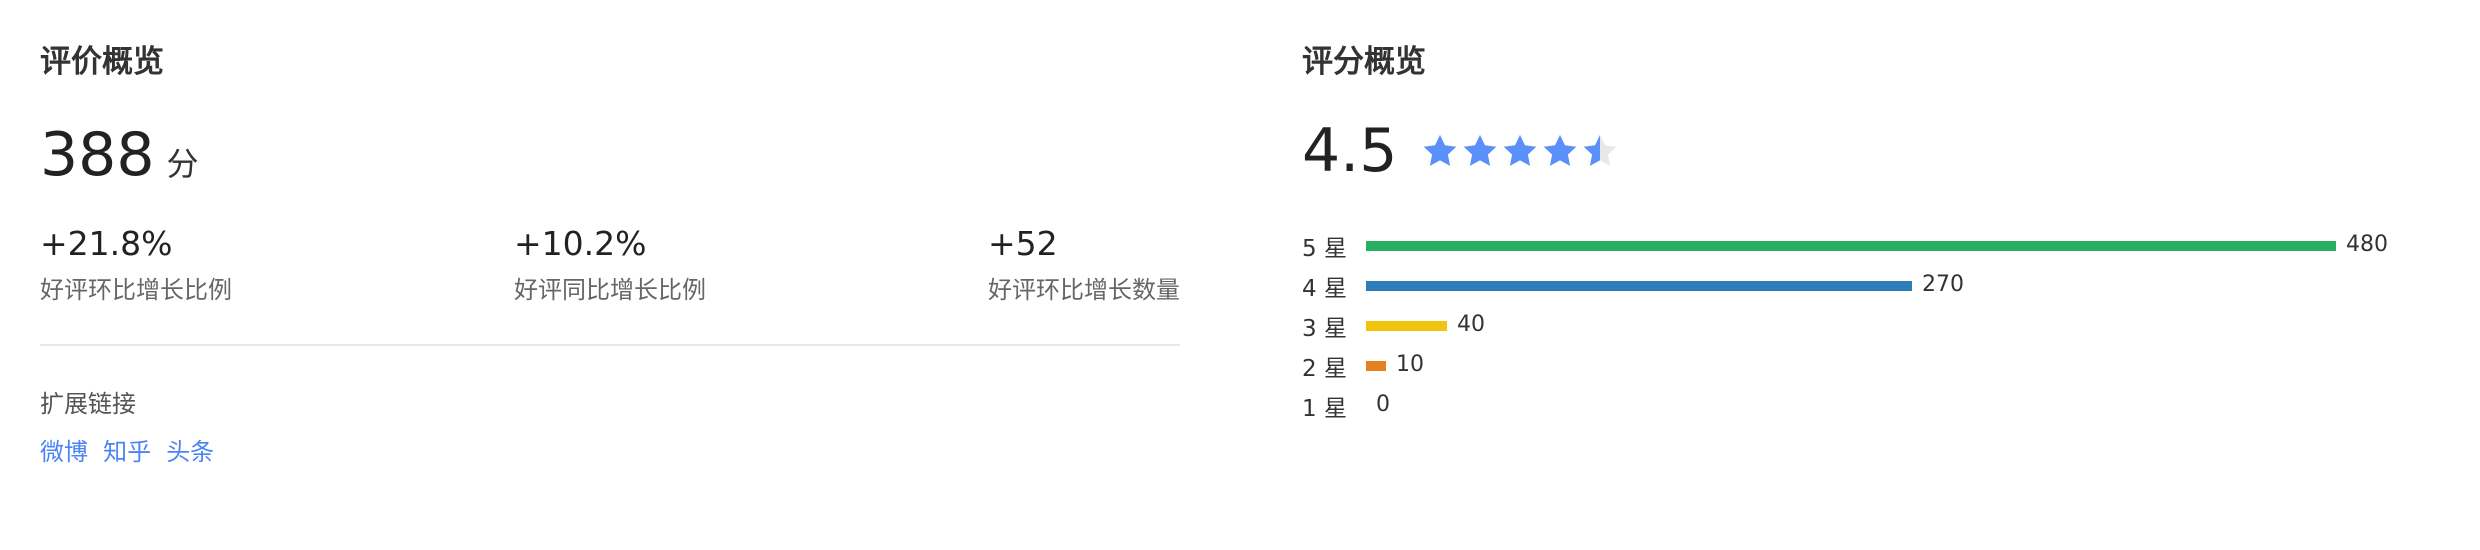  Describe the element at coordinates (97, 155) in the screenshot. I see `score-value: 388` at that location.